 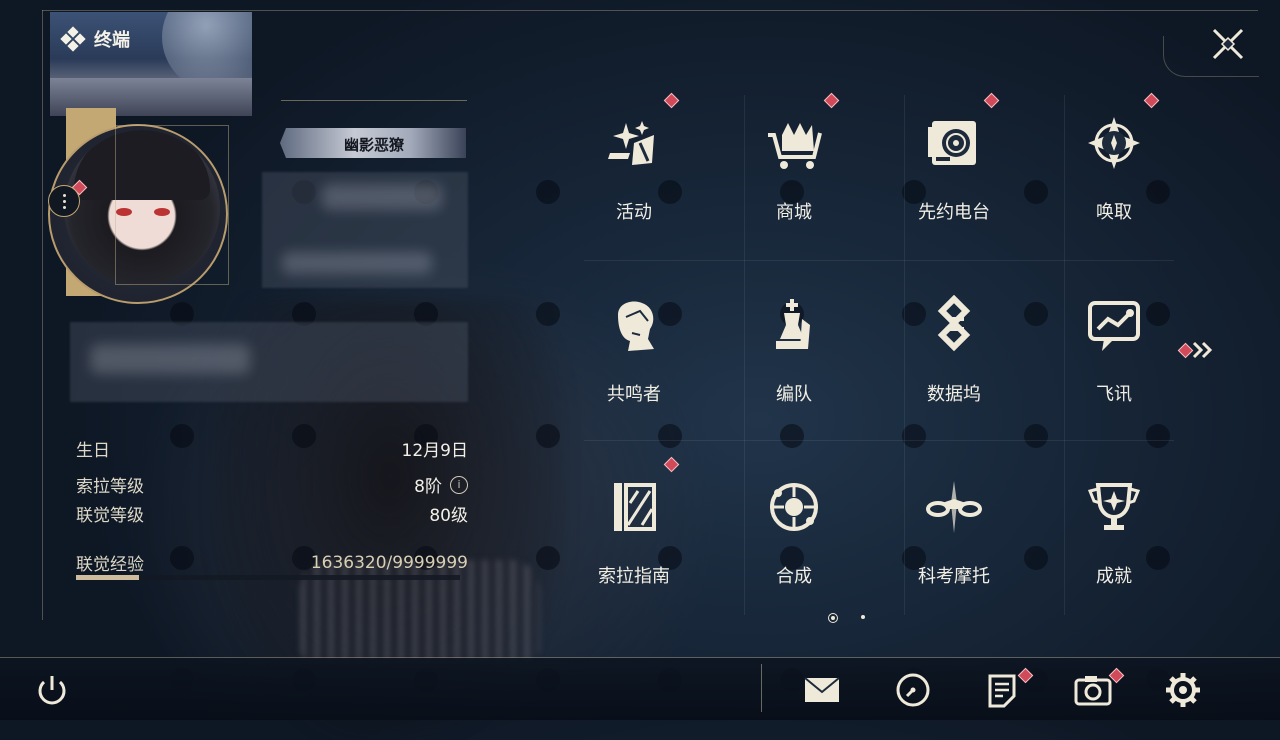 What do you see at coordinates (1114, 507) in the screenshot?
I see `trophy-icon` at bounding box center [1114, 507].